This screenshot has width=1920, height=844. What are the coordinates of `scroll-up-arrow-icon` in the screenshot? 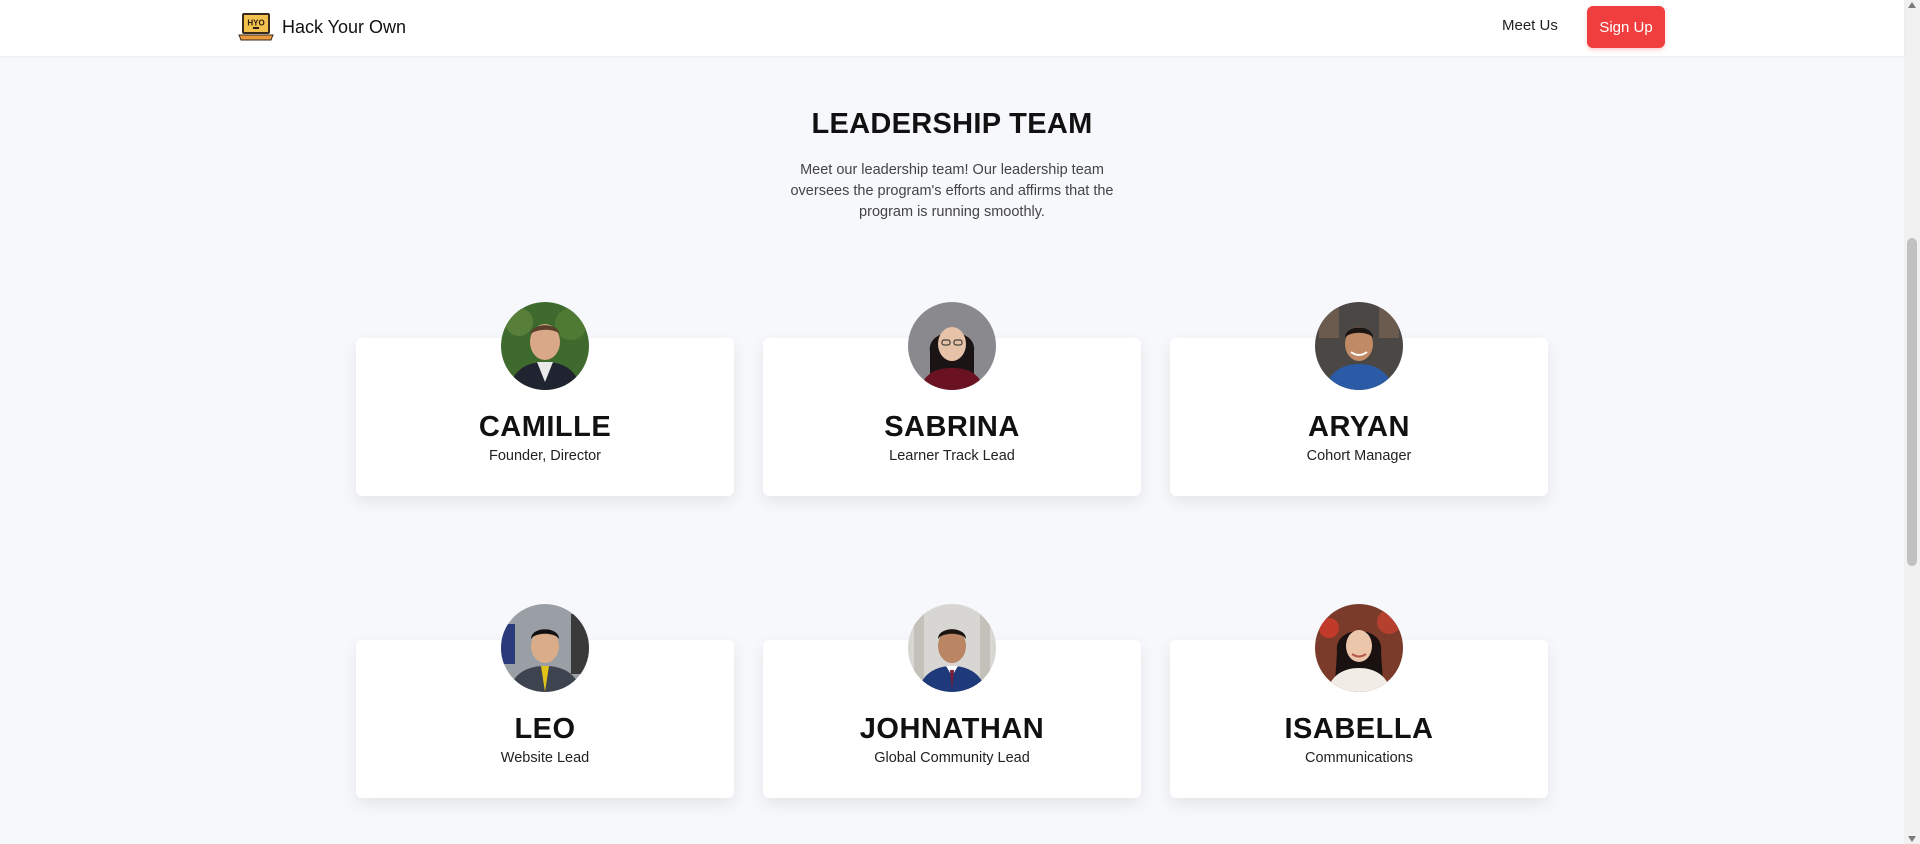 It's located at (1912, 5).